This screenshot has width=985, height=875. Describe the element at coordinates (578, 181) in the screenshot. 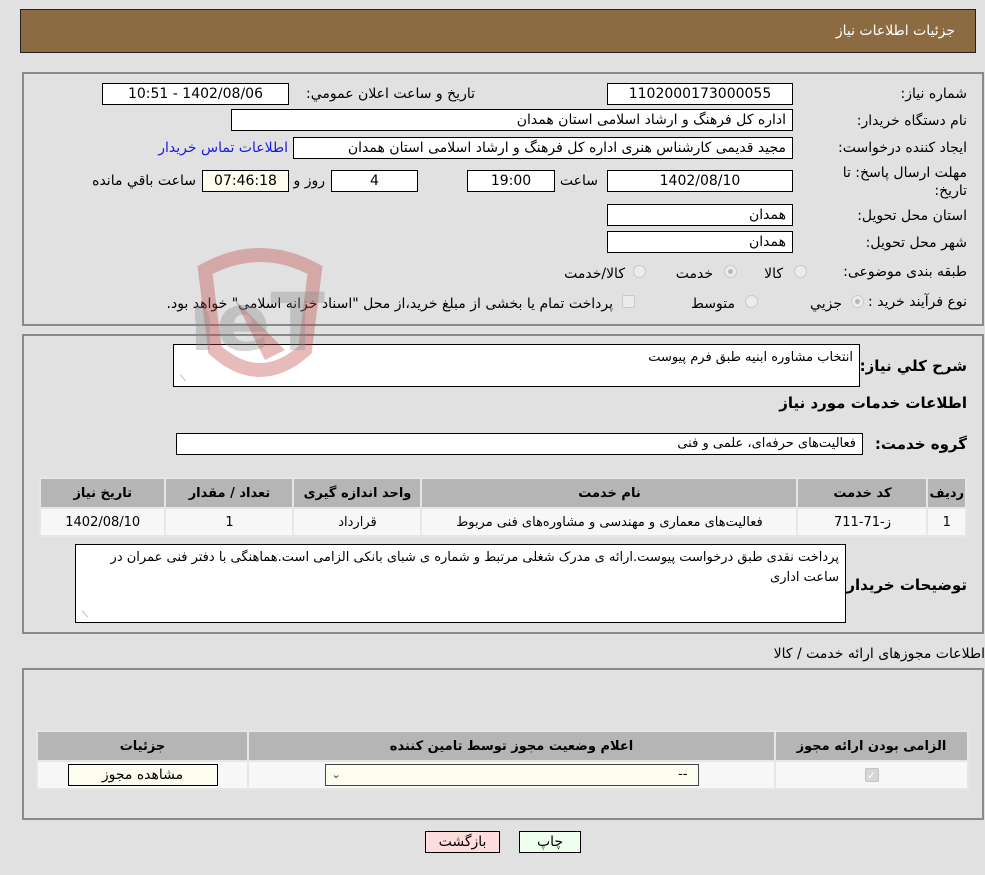

I see `deadline-time-label: ساعت` at that location.